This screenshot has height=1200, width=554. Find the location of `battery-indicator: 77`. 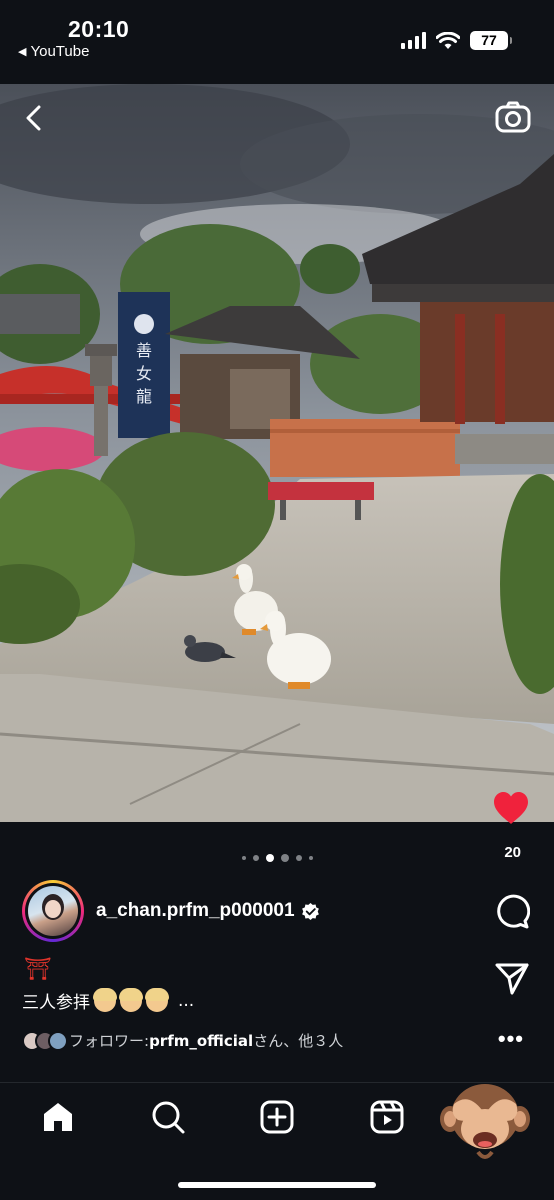

battery-indicator: 77 is located at coordinates (491, 40).